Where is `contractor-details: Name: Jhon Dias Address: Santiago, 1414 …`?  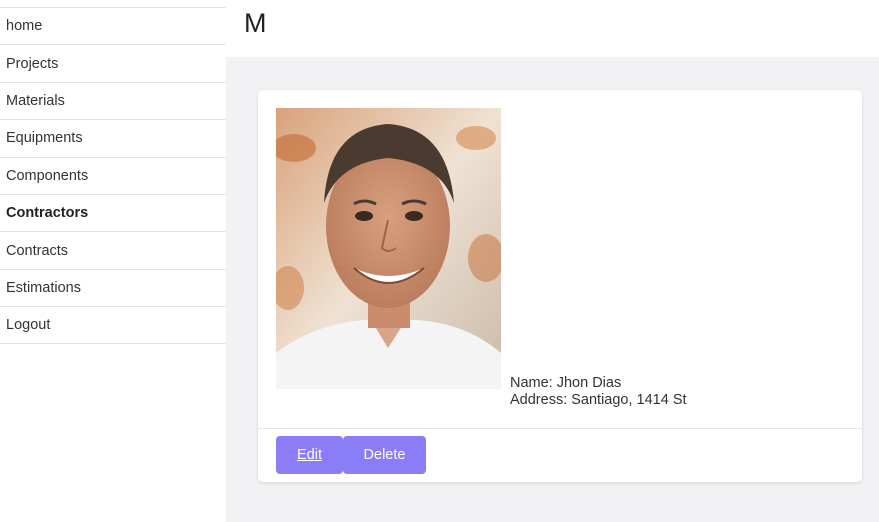
contractor-details: Name: Jhon Dias Address: Santiago, 1414 … is located at coordinates (598, 392).